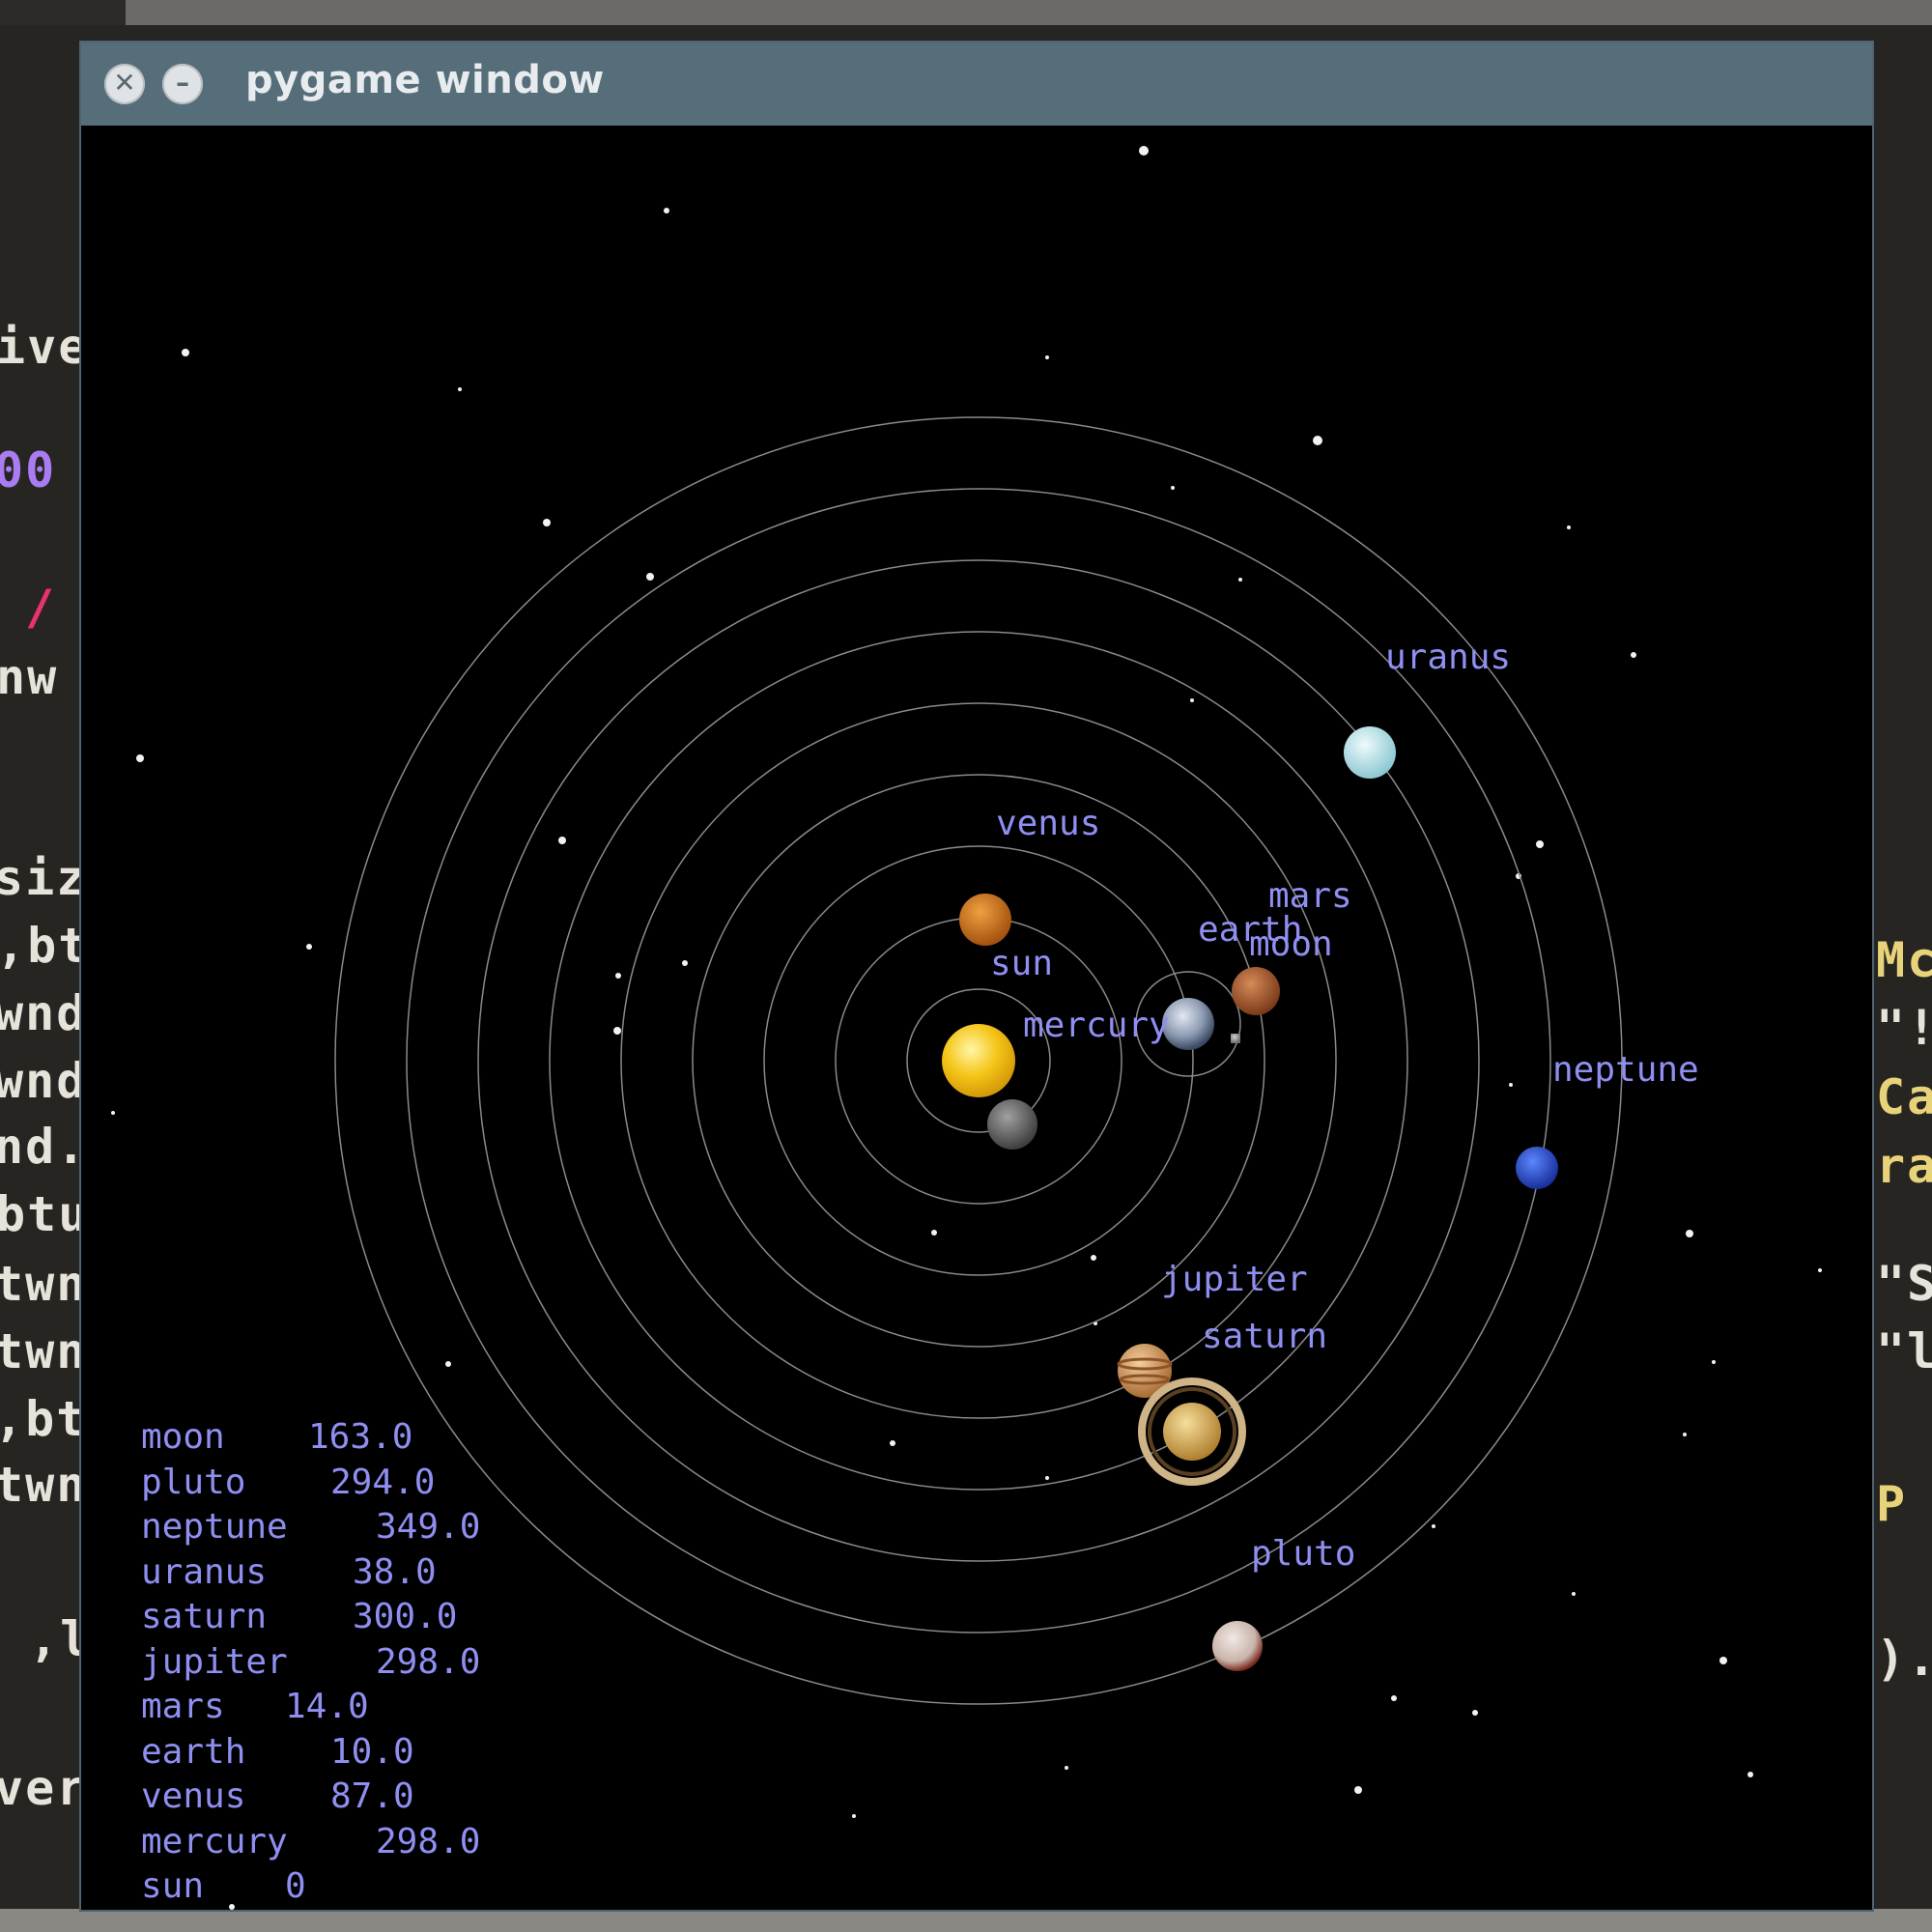 The height and width of the screenshot is (1932, 1932). I want to click on stat-value: 38.0, so click(395, 1571).